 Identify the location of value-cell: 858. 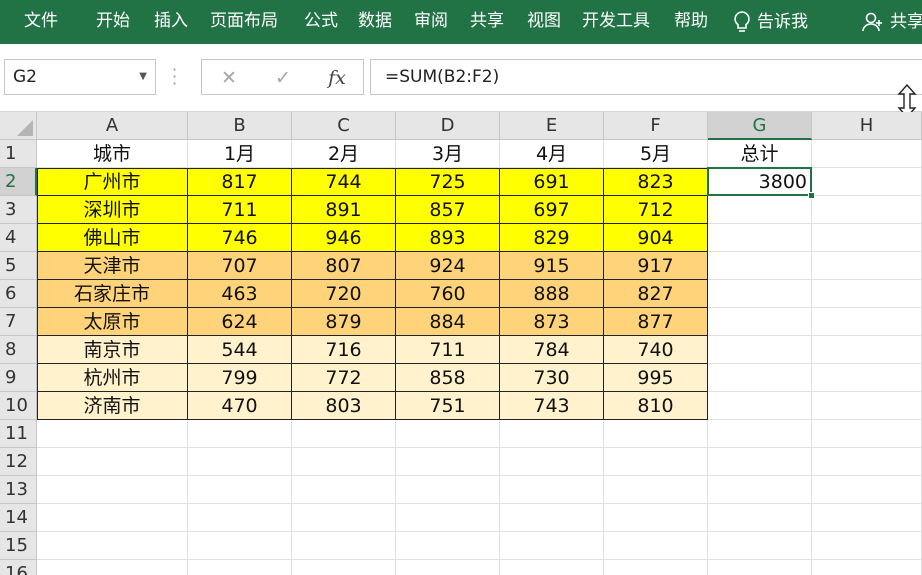
(448, 378).